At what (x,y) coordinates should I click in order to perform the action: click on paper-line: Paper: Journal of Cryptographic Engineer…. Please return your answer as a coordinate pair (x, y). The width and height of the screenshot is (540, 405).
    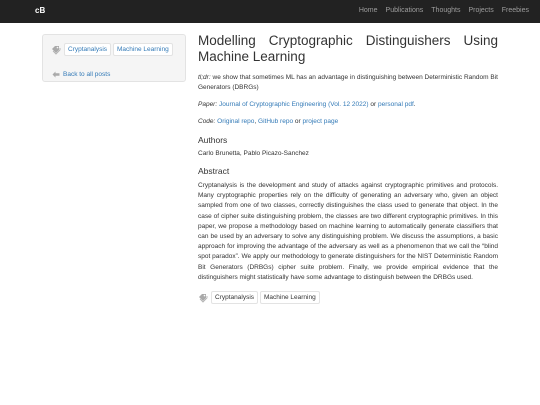
    Looking at the image, I should click on (307, 104).